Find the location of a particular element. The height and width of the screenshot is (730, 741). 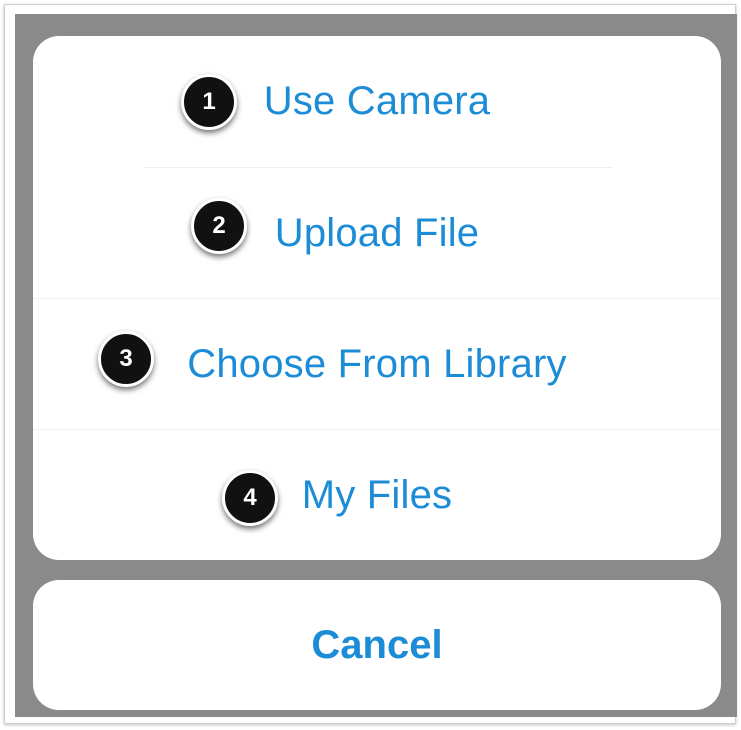

upload-file-label: Upload File is located at coordinates (377, 233).